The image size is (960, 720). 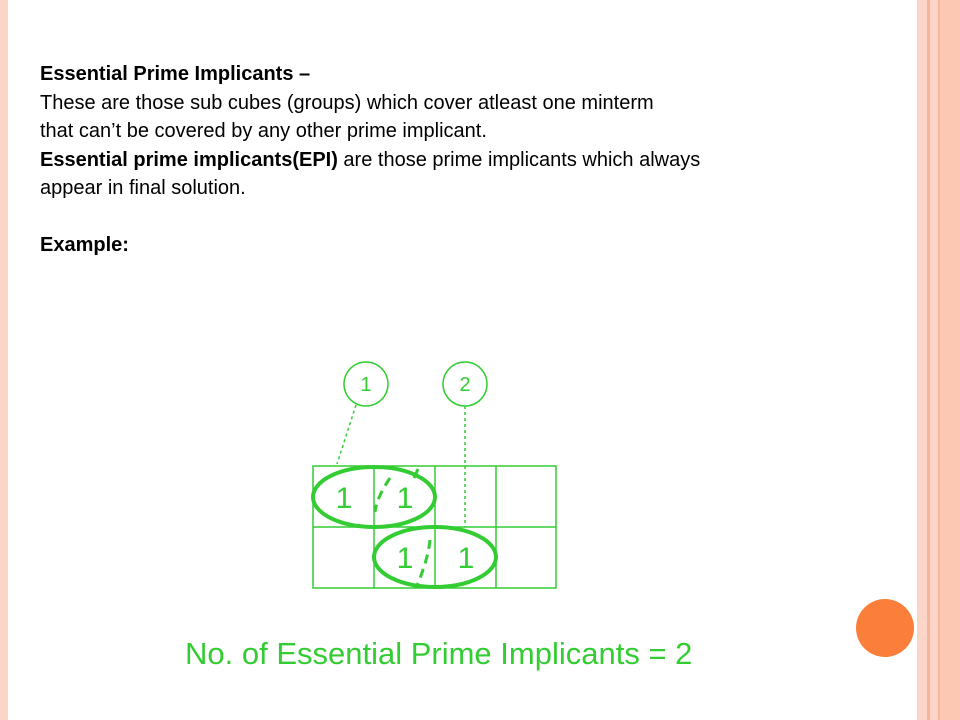 I want to click on epi-description: are those prime implicants which always, so click(x=519, y=159).